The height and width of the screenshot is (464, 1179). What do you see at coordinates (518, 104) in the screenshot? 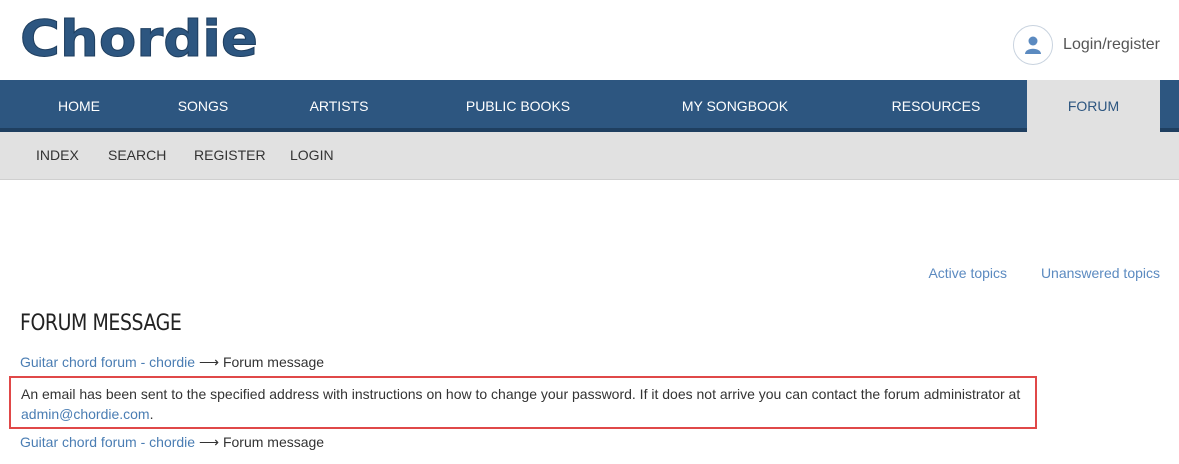
I see `nav-public-books: PUBLIC BOOKS` at bounding box center [518, 104].